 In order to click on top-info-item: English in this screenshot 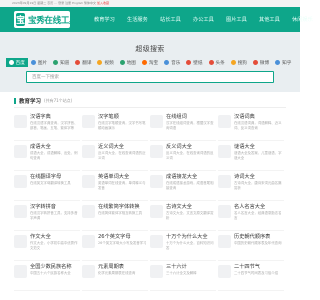, I will do `click(77, 3)`.